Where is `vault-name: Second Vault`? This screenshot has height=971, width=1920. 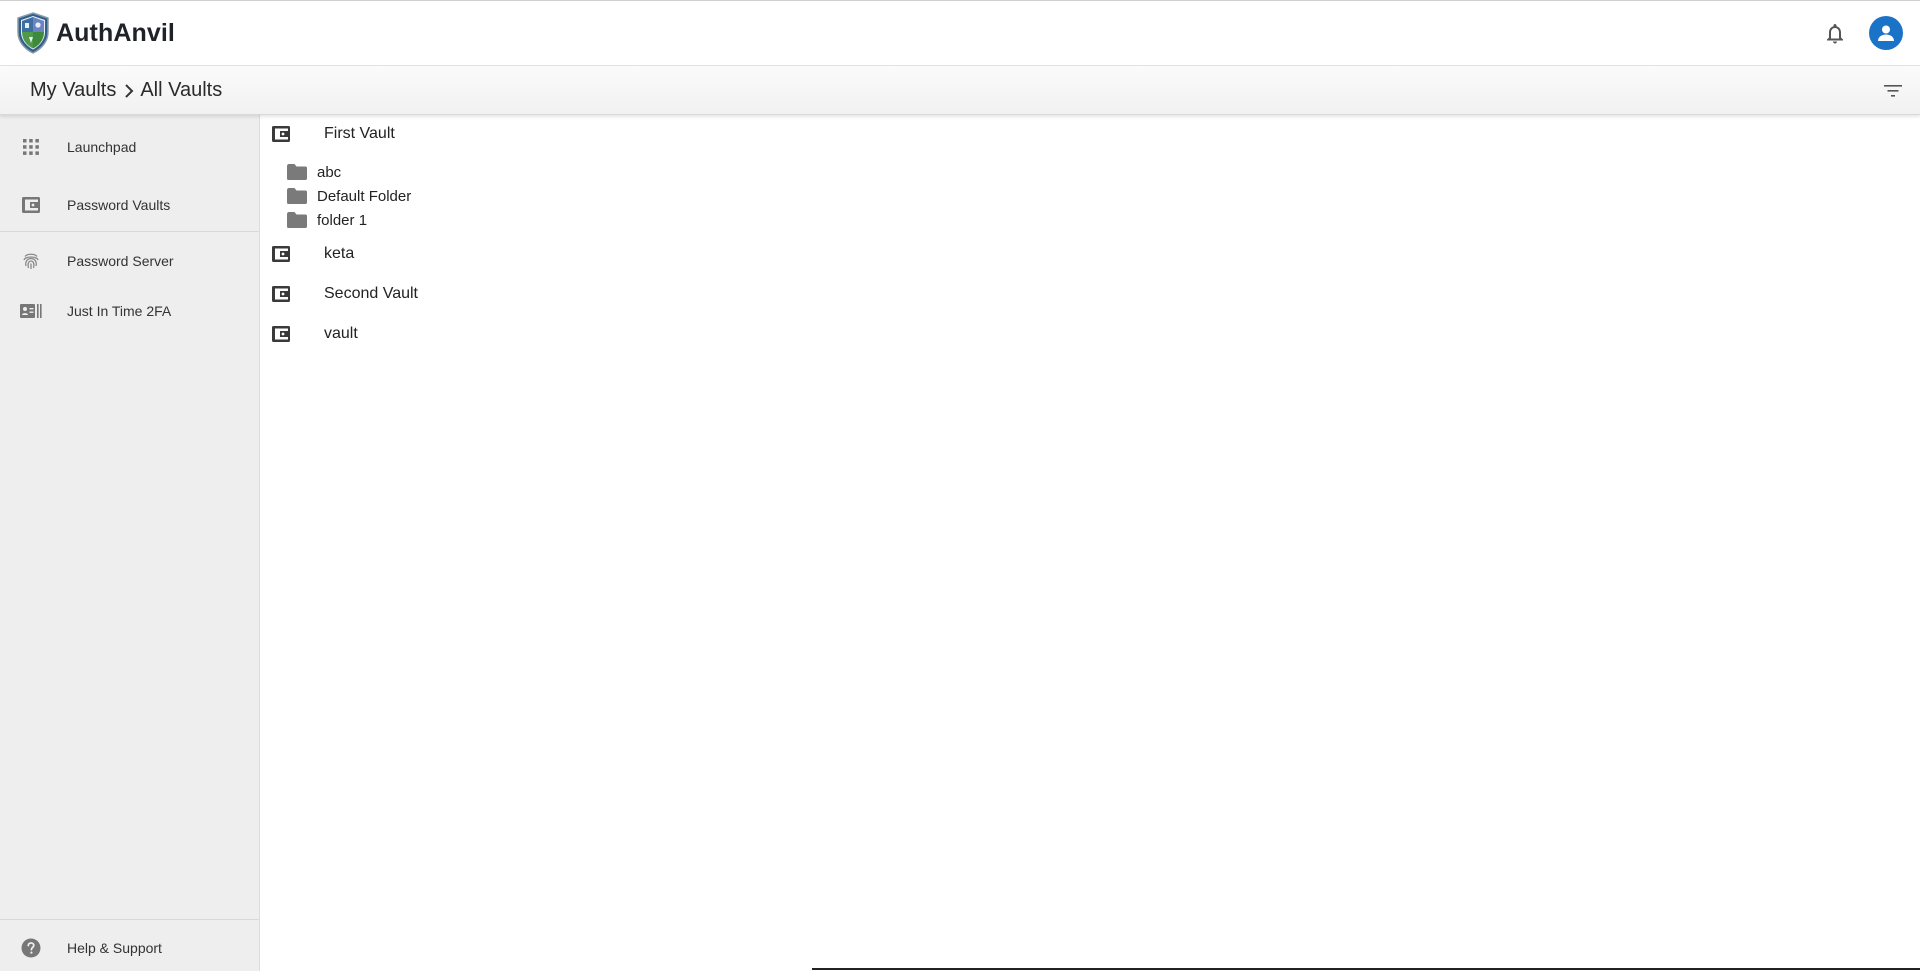
vault-name: Second Vault is located at coordinates (371, 293).